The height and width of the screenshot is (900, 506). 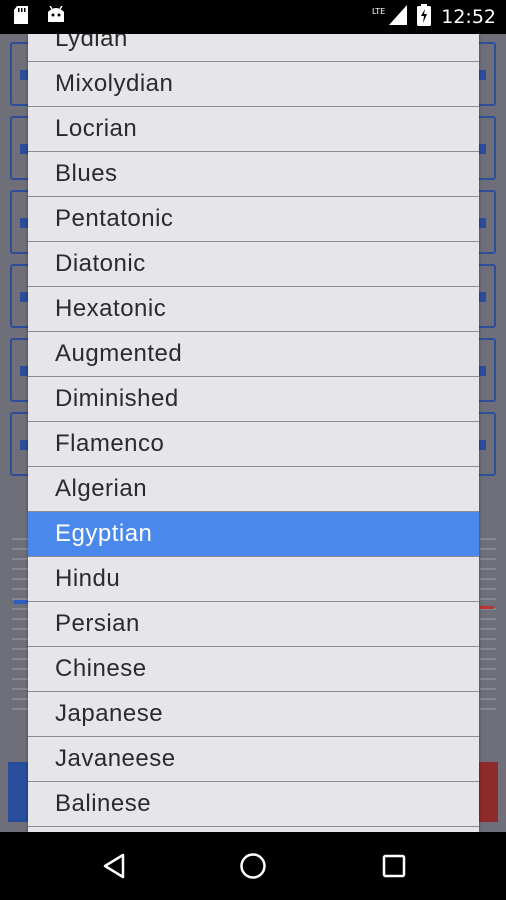 What do you see at coordinates (253, 174) in the screenshot?
I see `scale-option-blues: Blues` at bounding box center [253, 174].